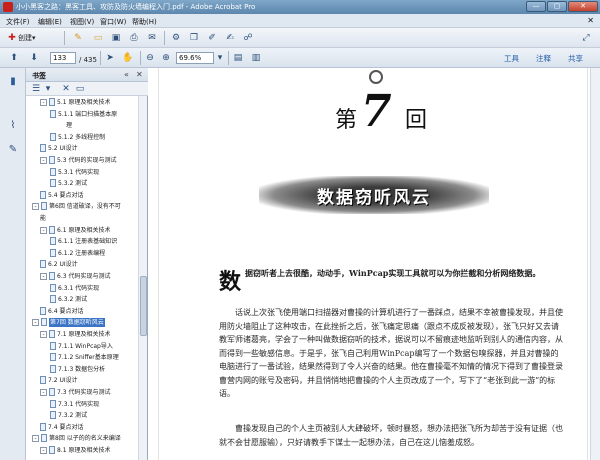 The image size is (600, 460). I want to click on zoom-dropdown: ▾, so click(220, 58).